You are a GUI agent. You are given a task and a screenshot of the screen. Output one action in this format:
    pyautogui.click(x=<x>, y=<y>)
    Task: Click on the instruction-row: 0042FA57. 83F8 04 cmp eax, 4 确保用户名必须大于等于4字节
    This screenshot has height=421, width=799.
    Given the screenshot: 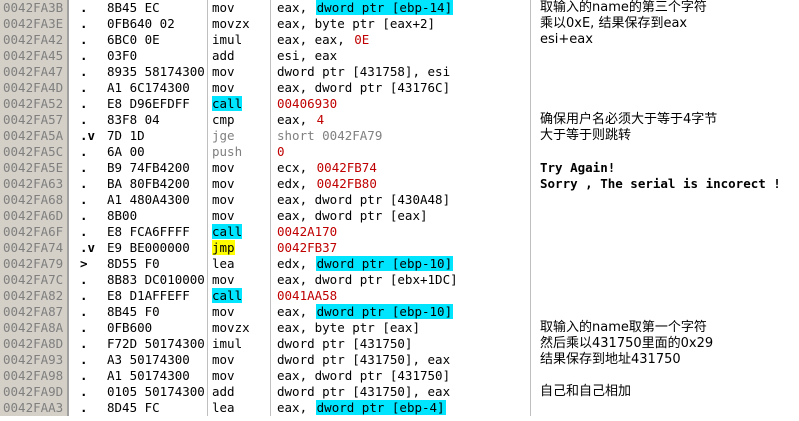 What is the action you would take?
    pyautogui.click(x=399, y=120)
    